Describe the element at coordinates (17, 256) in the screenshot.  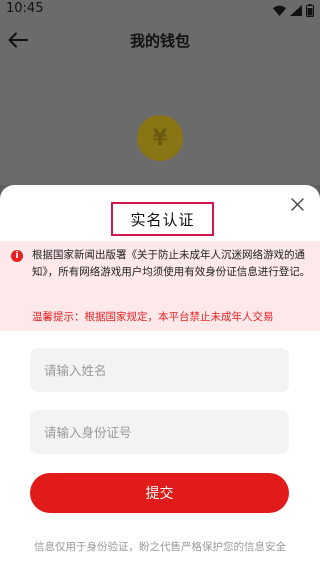
I see `info-icon: i` at that location.